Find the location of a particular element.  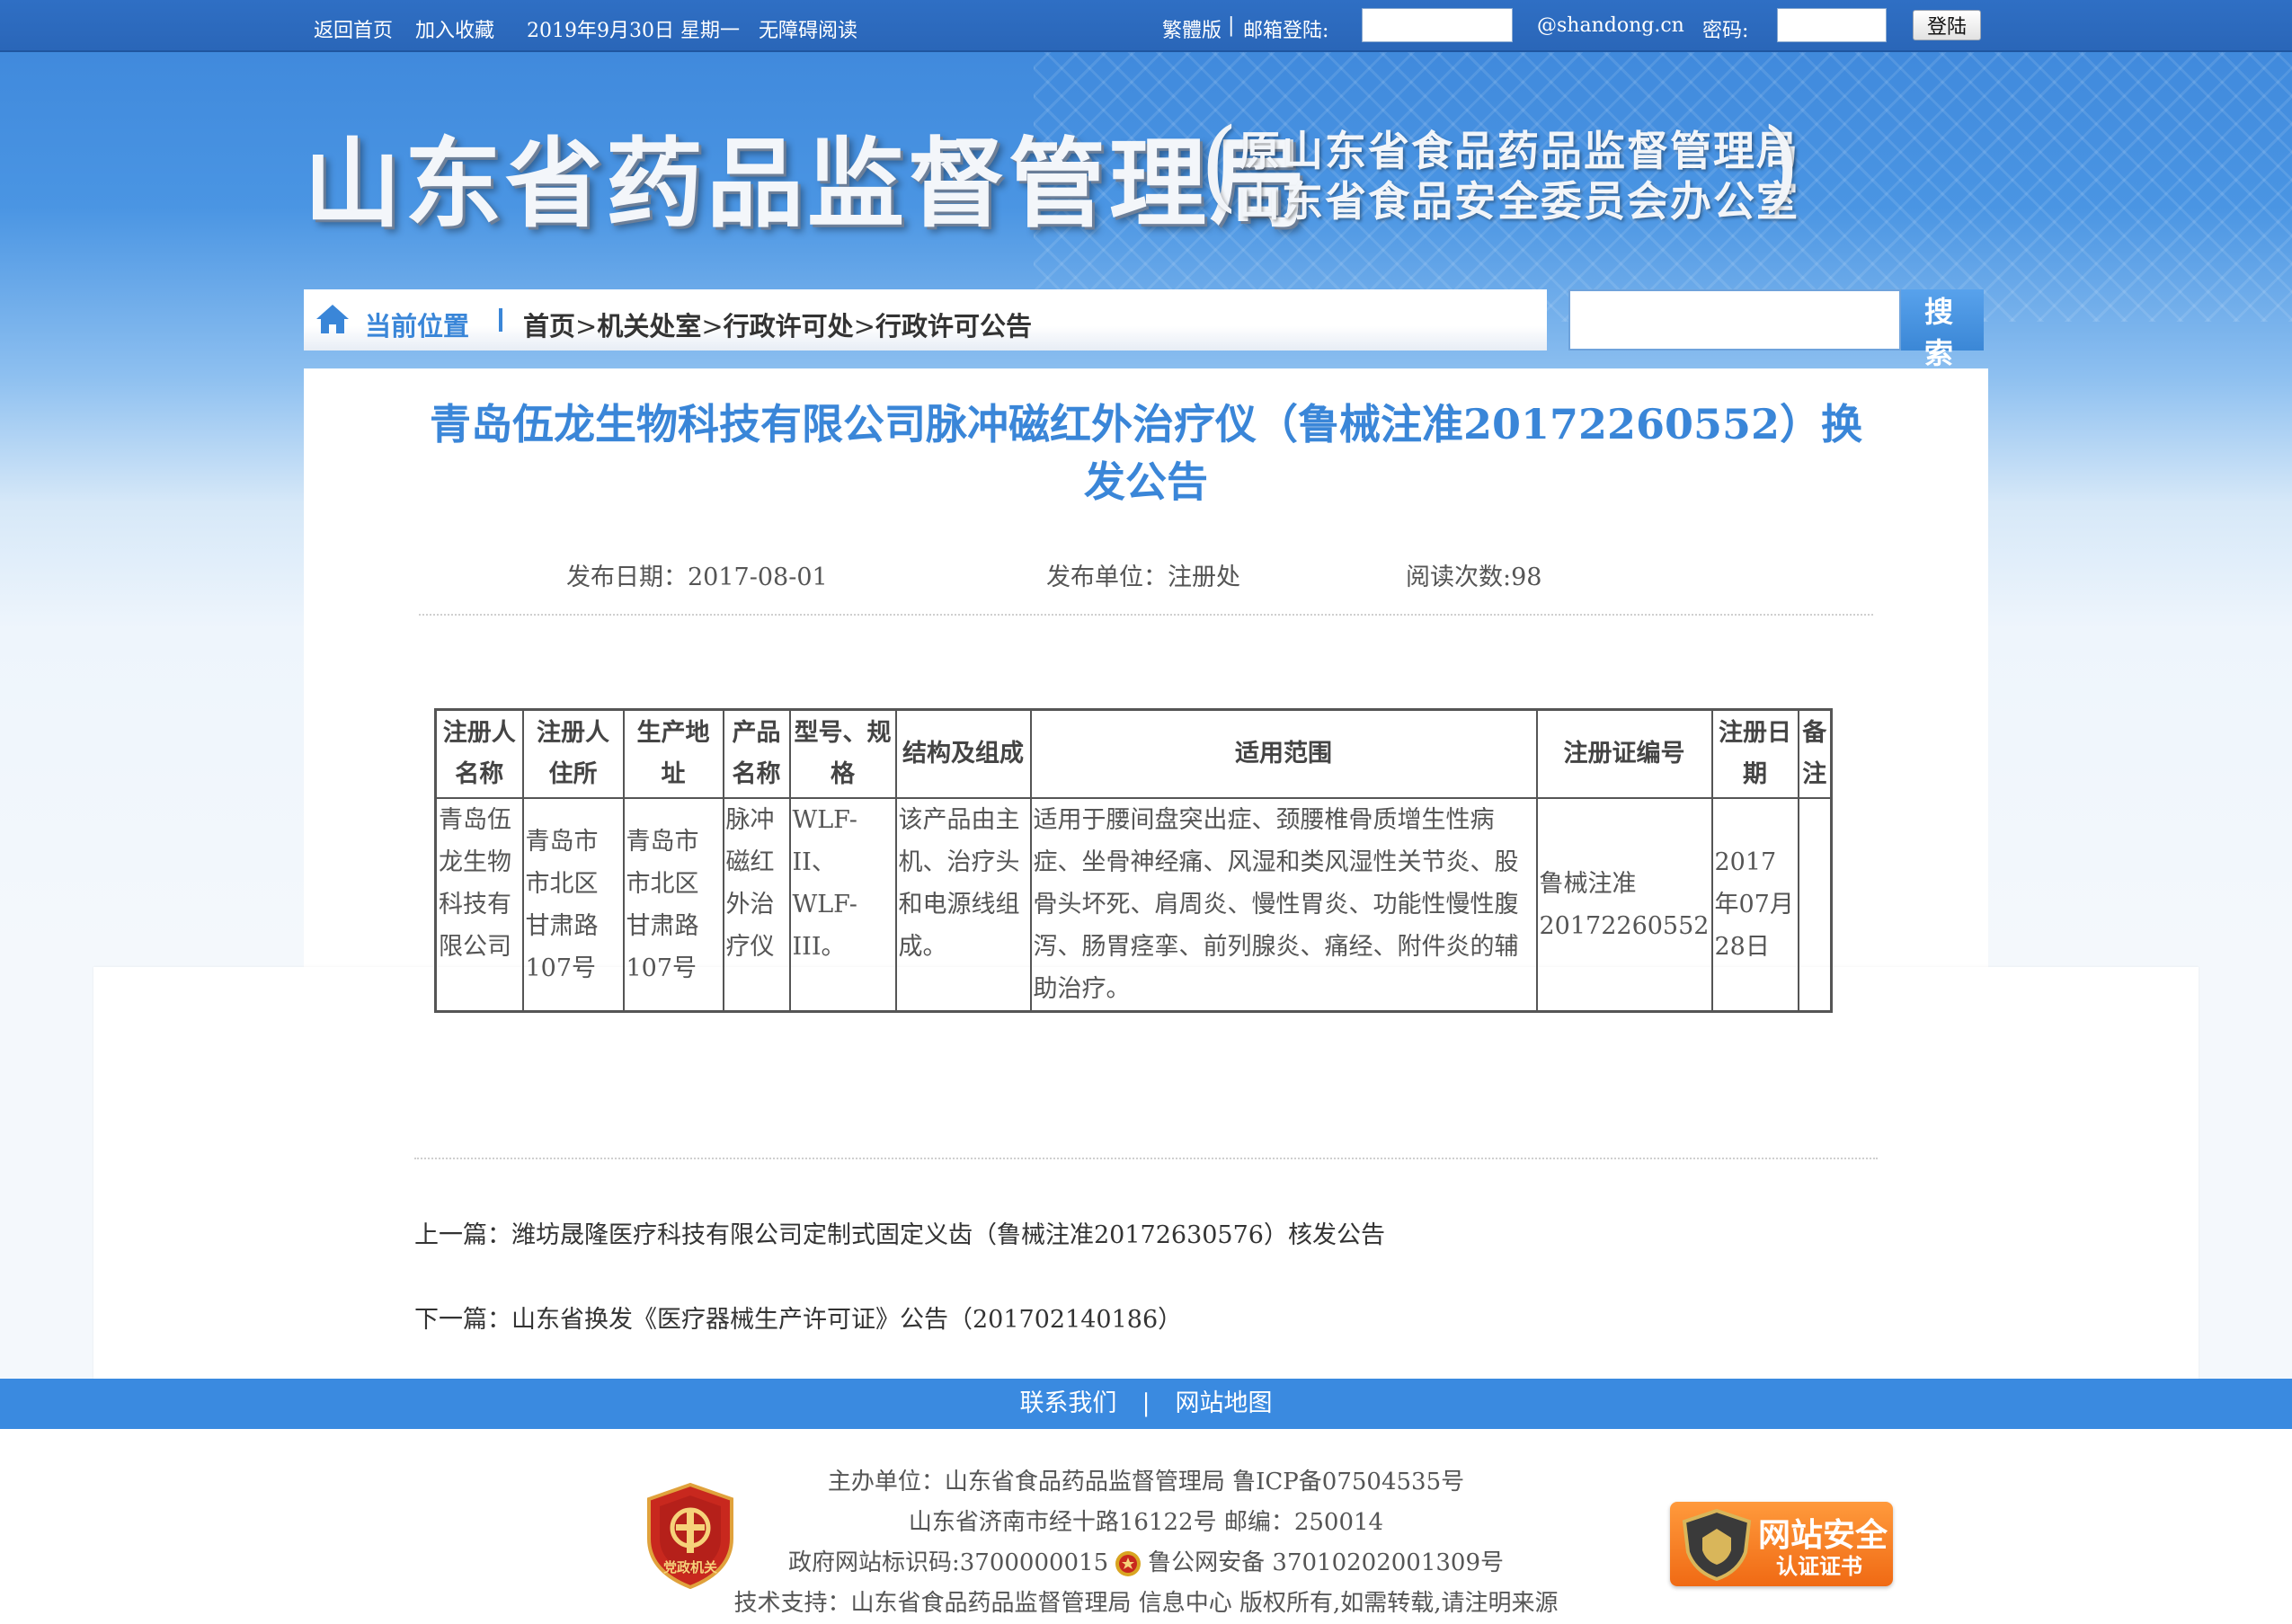

current-date: 2019年9月30日 星期一 is located at coordinates (633, 31).